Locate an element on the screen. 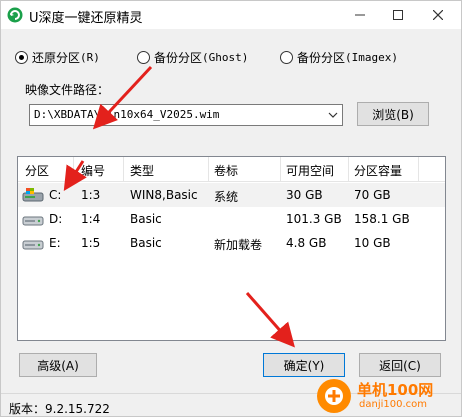  watermark-domain: danji100.com is located at coordinates (393, 404).